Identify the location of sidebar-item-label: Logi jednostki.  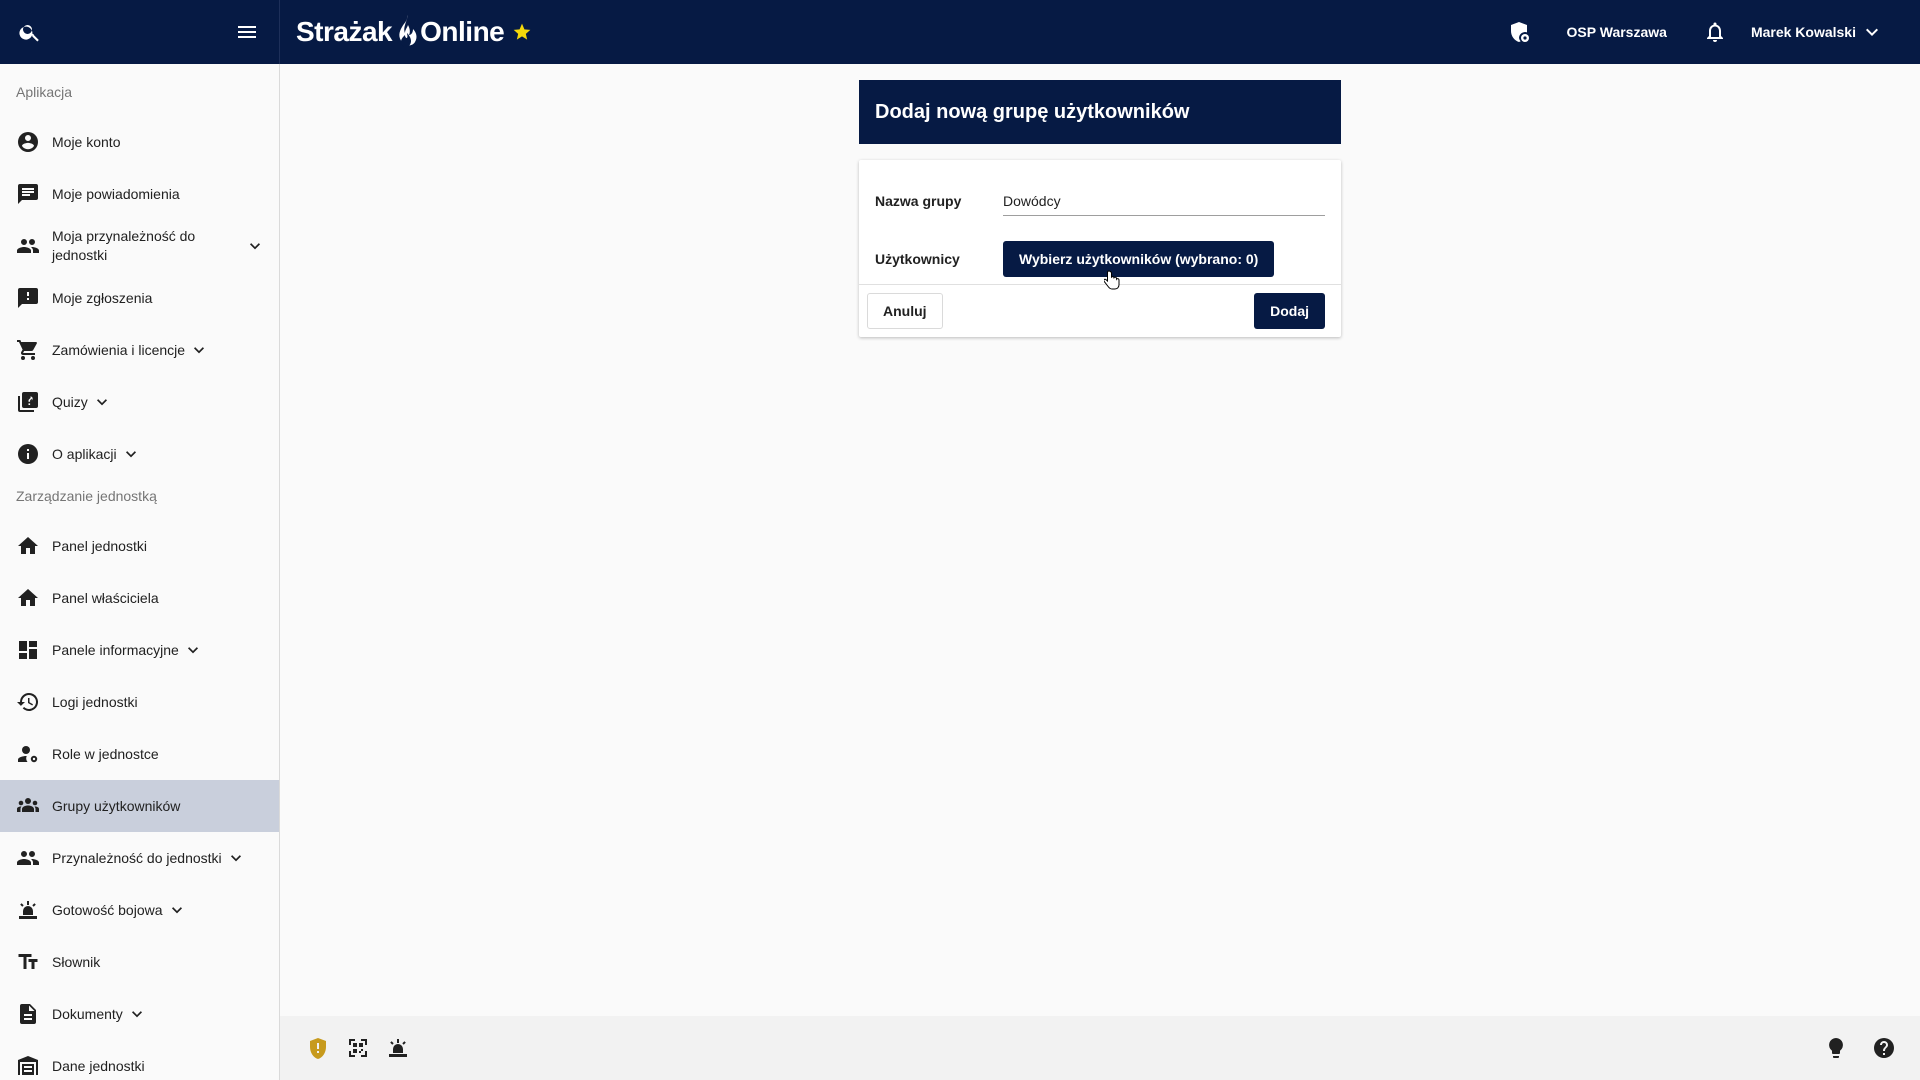
(95, 702).